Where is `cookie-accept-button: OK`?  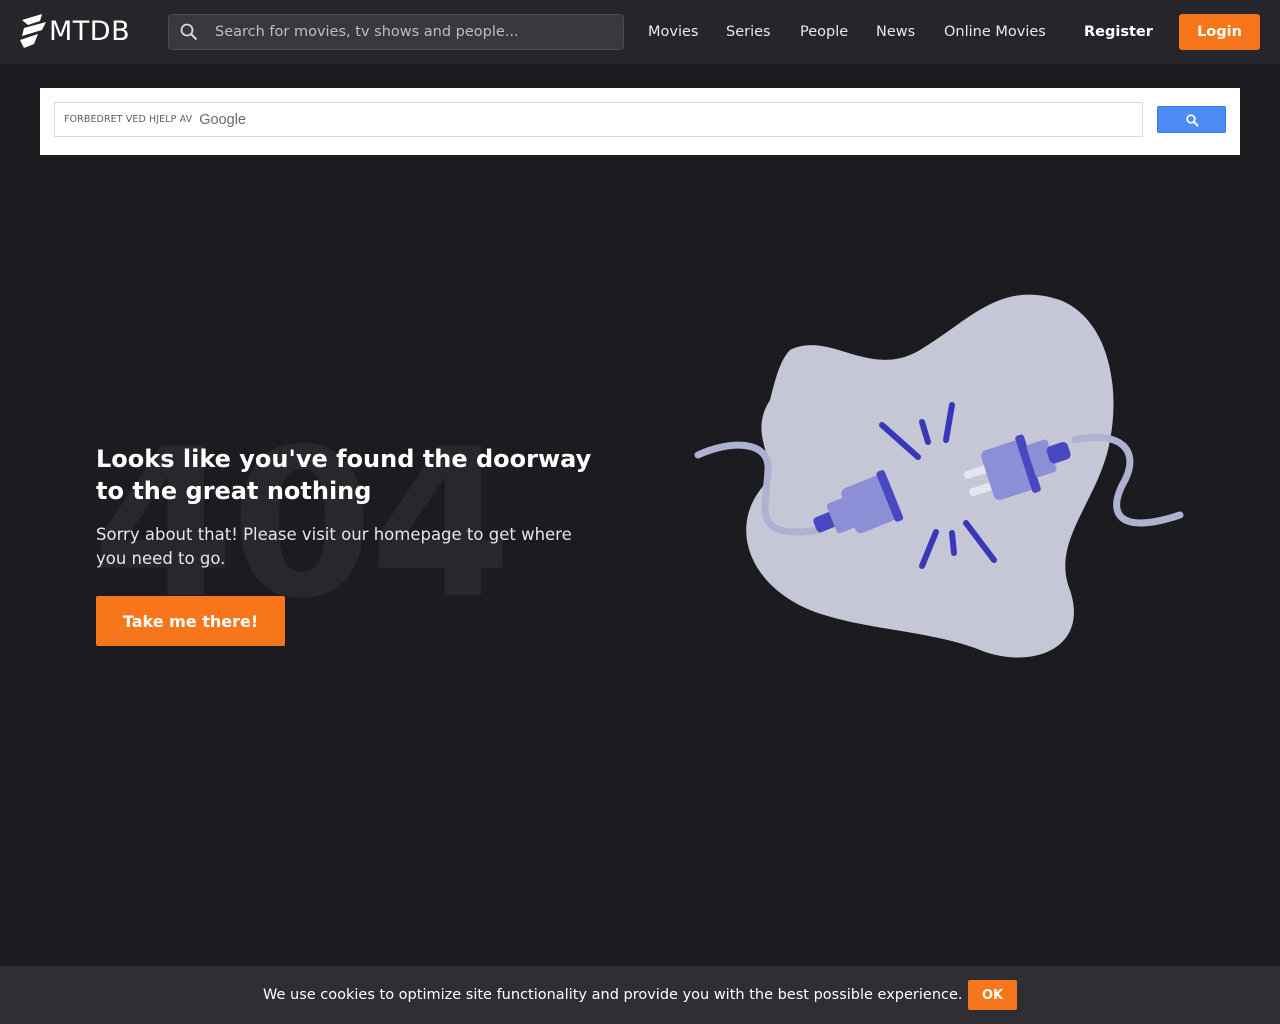 cookie-accept-button: OK is located at coordinates (992, 995).